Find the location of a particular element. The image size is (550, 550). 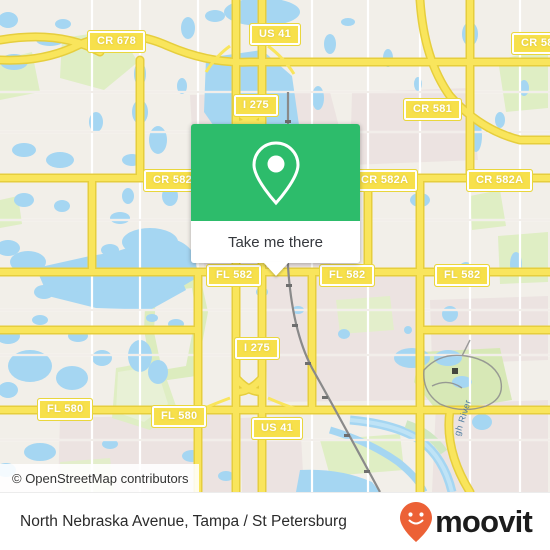

take-me-there-button: Take me there is located at coordinates (275, 242).